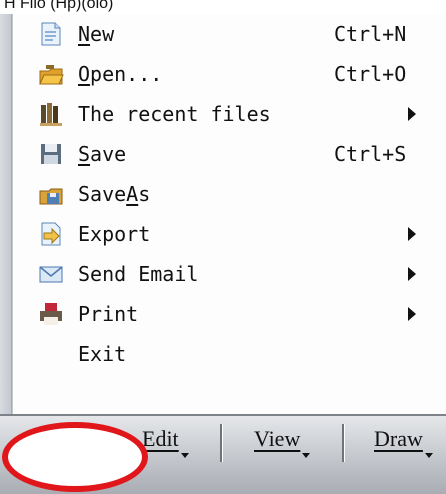  Describe the element at coordinates (59, 6) in the screenshot. I see `window-title-fragment: Ĥ Filo (Hp)(oio)` at that location.